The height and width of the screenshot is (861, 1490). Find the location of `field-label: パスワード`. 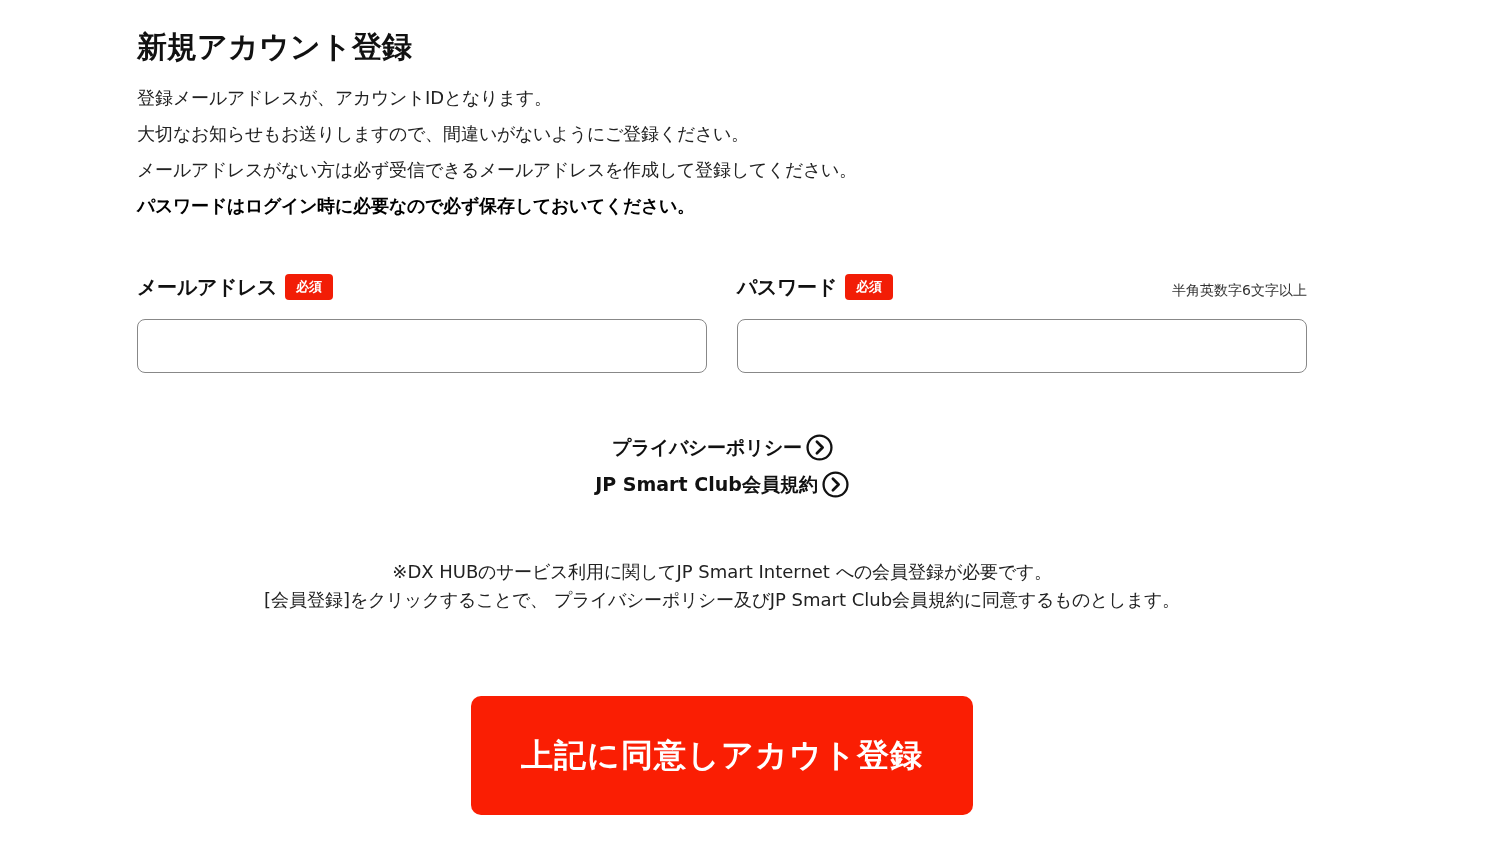

field-label: パスワード is located at coordinates (787, 287).